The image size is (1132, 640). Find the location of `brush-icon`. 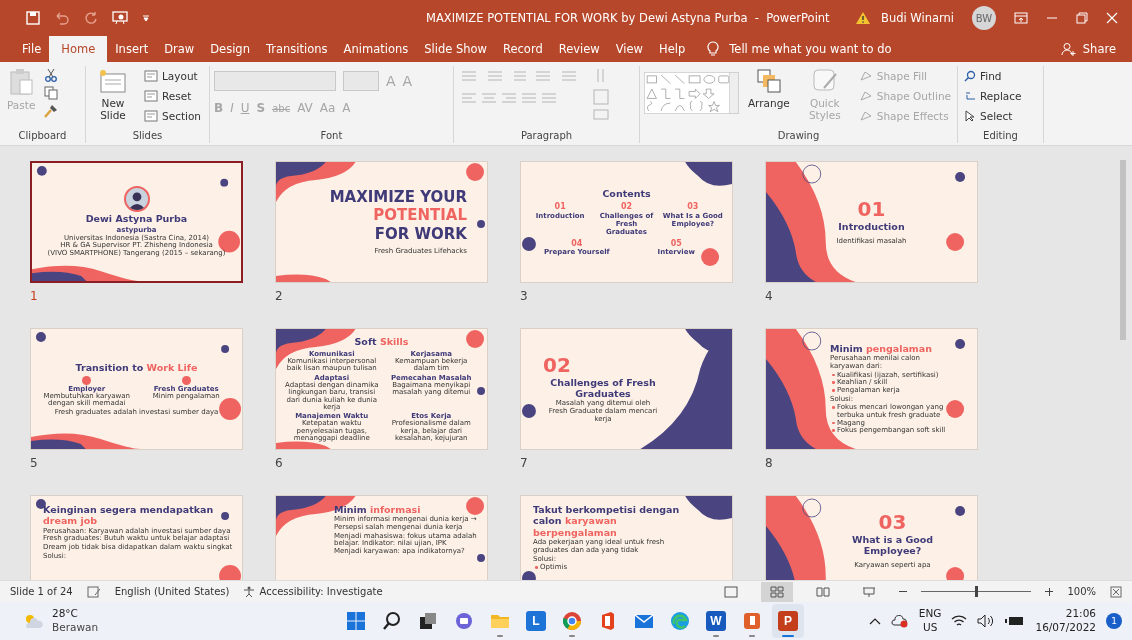

brush-icon is located at coordinates (824, 81).